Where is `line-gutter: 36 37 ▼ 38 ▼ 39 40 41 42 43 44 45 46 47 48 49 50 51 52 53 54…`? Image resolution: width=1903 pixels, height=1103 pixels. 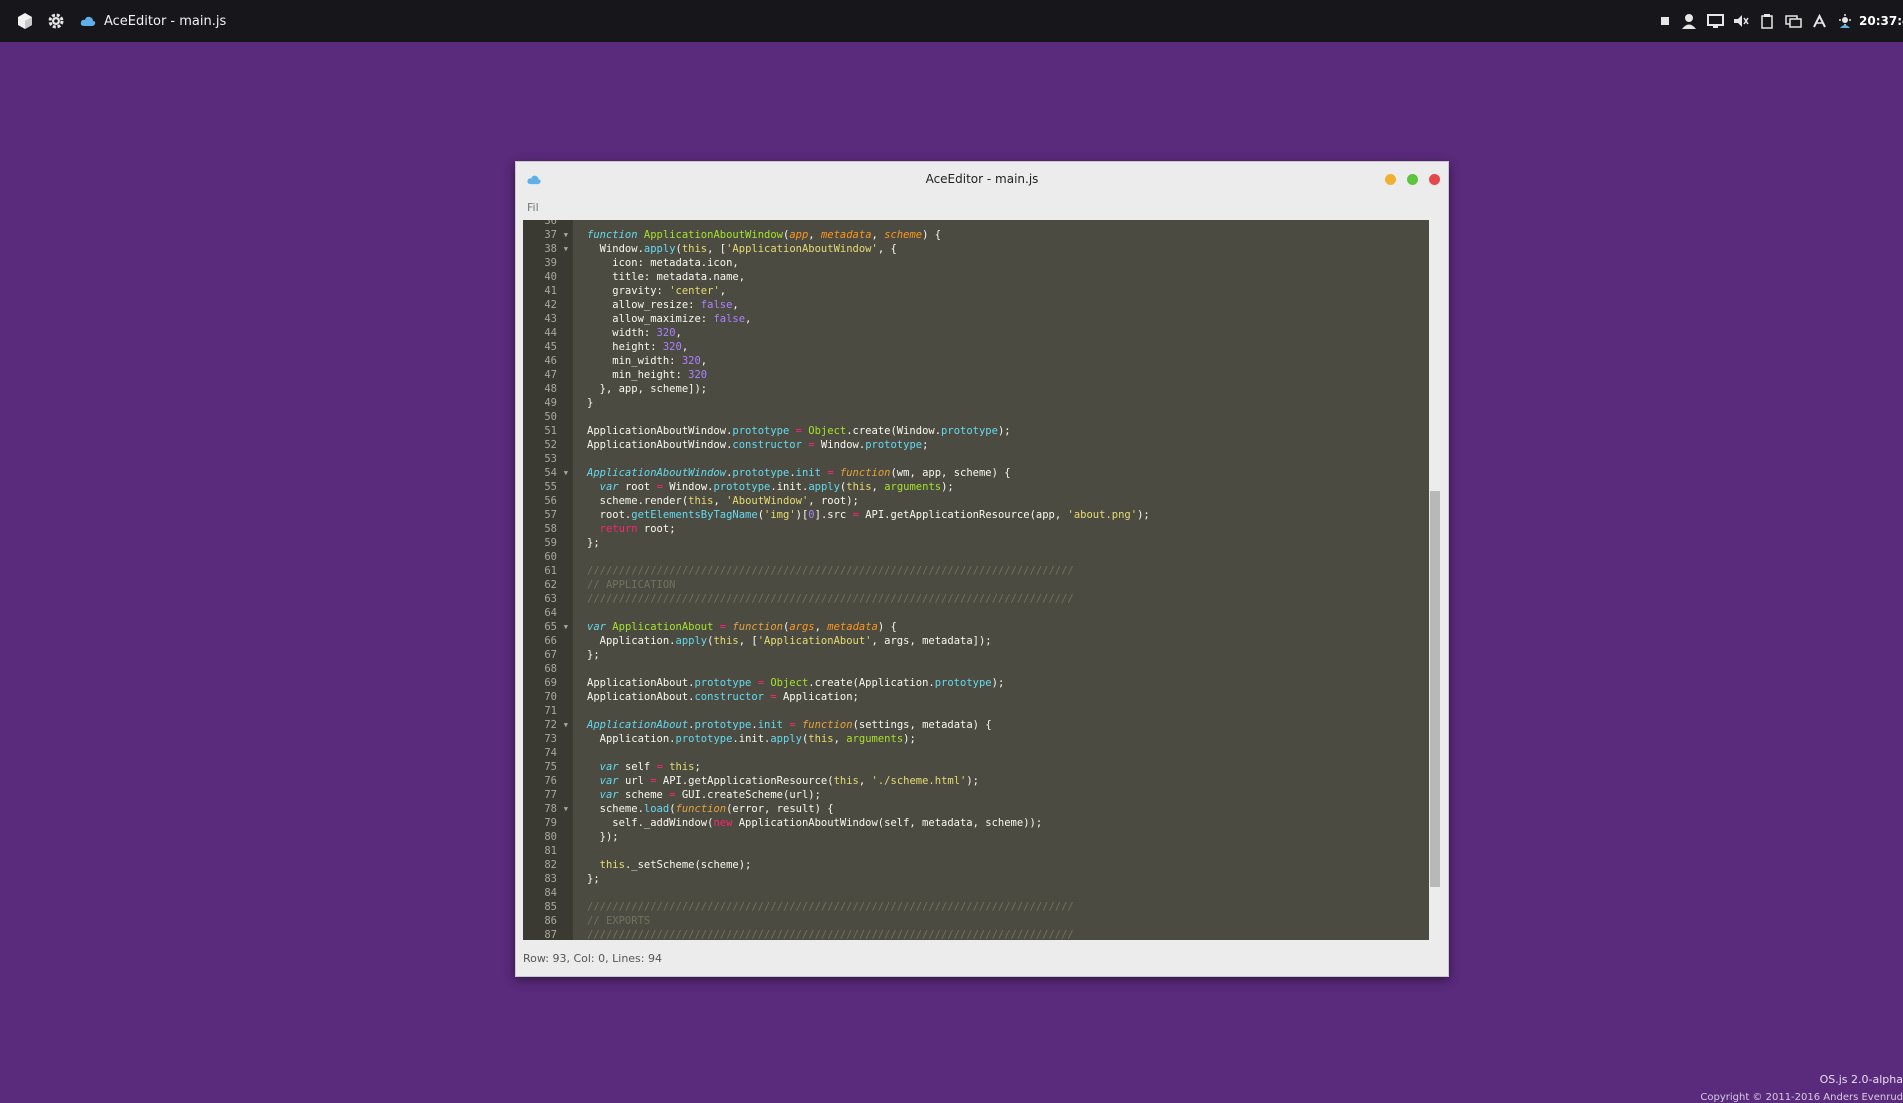 line-gutter: 36 37 ▼ 38 ▼ 39 40 41 42 43 44 45 46 47 48 49 50 51 52 53 54… is located at coordinates (548, 580).